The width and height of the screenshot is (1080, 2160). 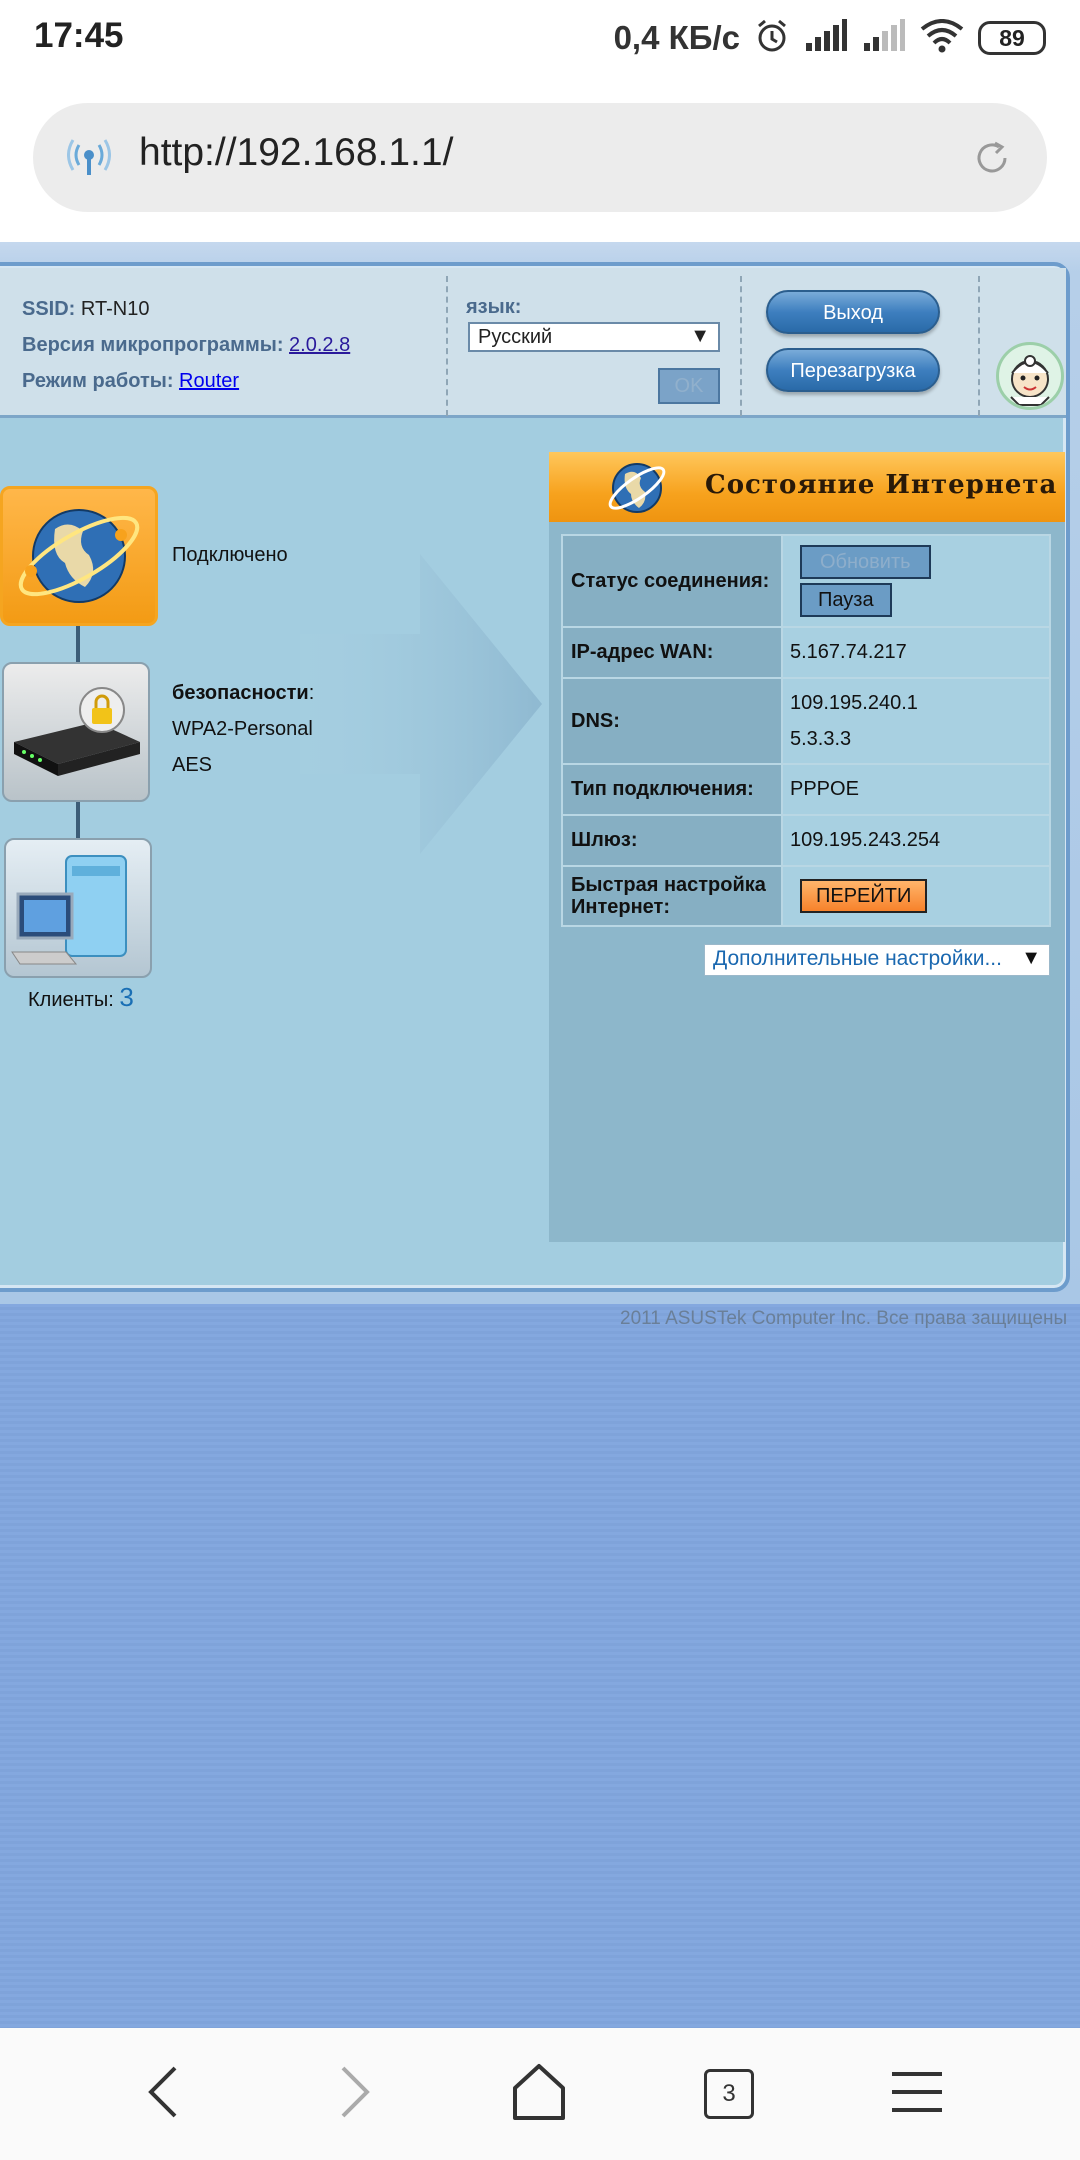 What do you see at coordinates (78, 908) in the screenshot?
I see `clients-node` at bounding box center [78, 908].